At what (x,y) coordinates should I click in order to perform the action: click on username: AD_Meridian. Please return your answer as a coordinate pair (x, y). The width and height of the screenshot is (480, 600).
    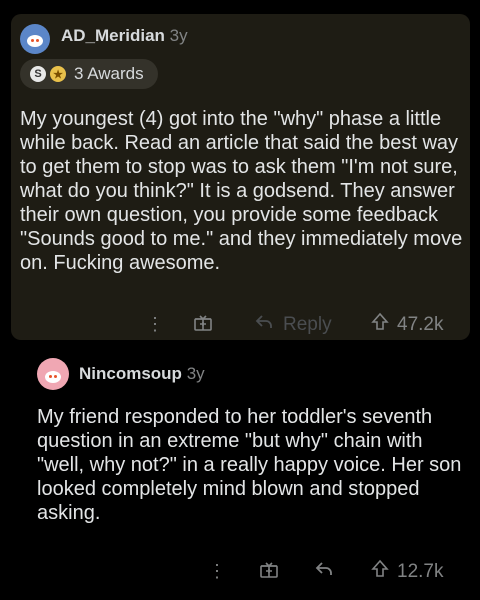
    Looking at the image, I should click on (113, 35).